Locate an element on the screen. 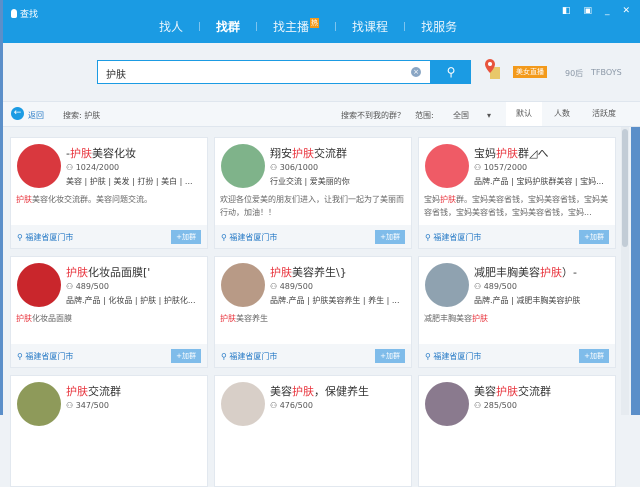 Image resolution: width=640 pixels, height=487 pixels. hot-badge: 热 is located at coordinates (315, 23).